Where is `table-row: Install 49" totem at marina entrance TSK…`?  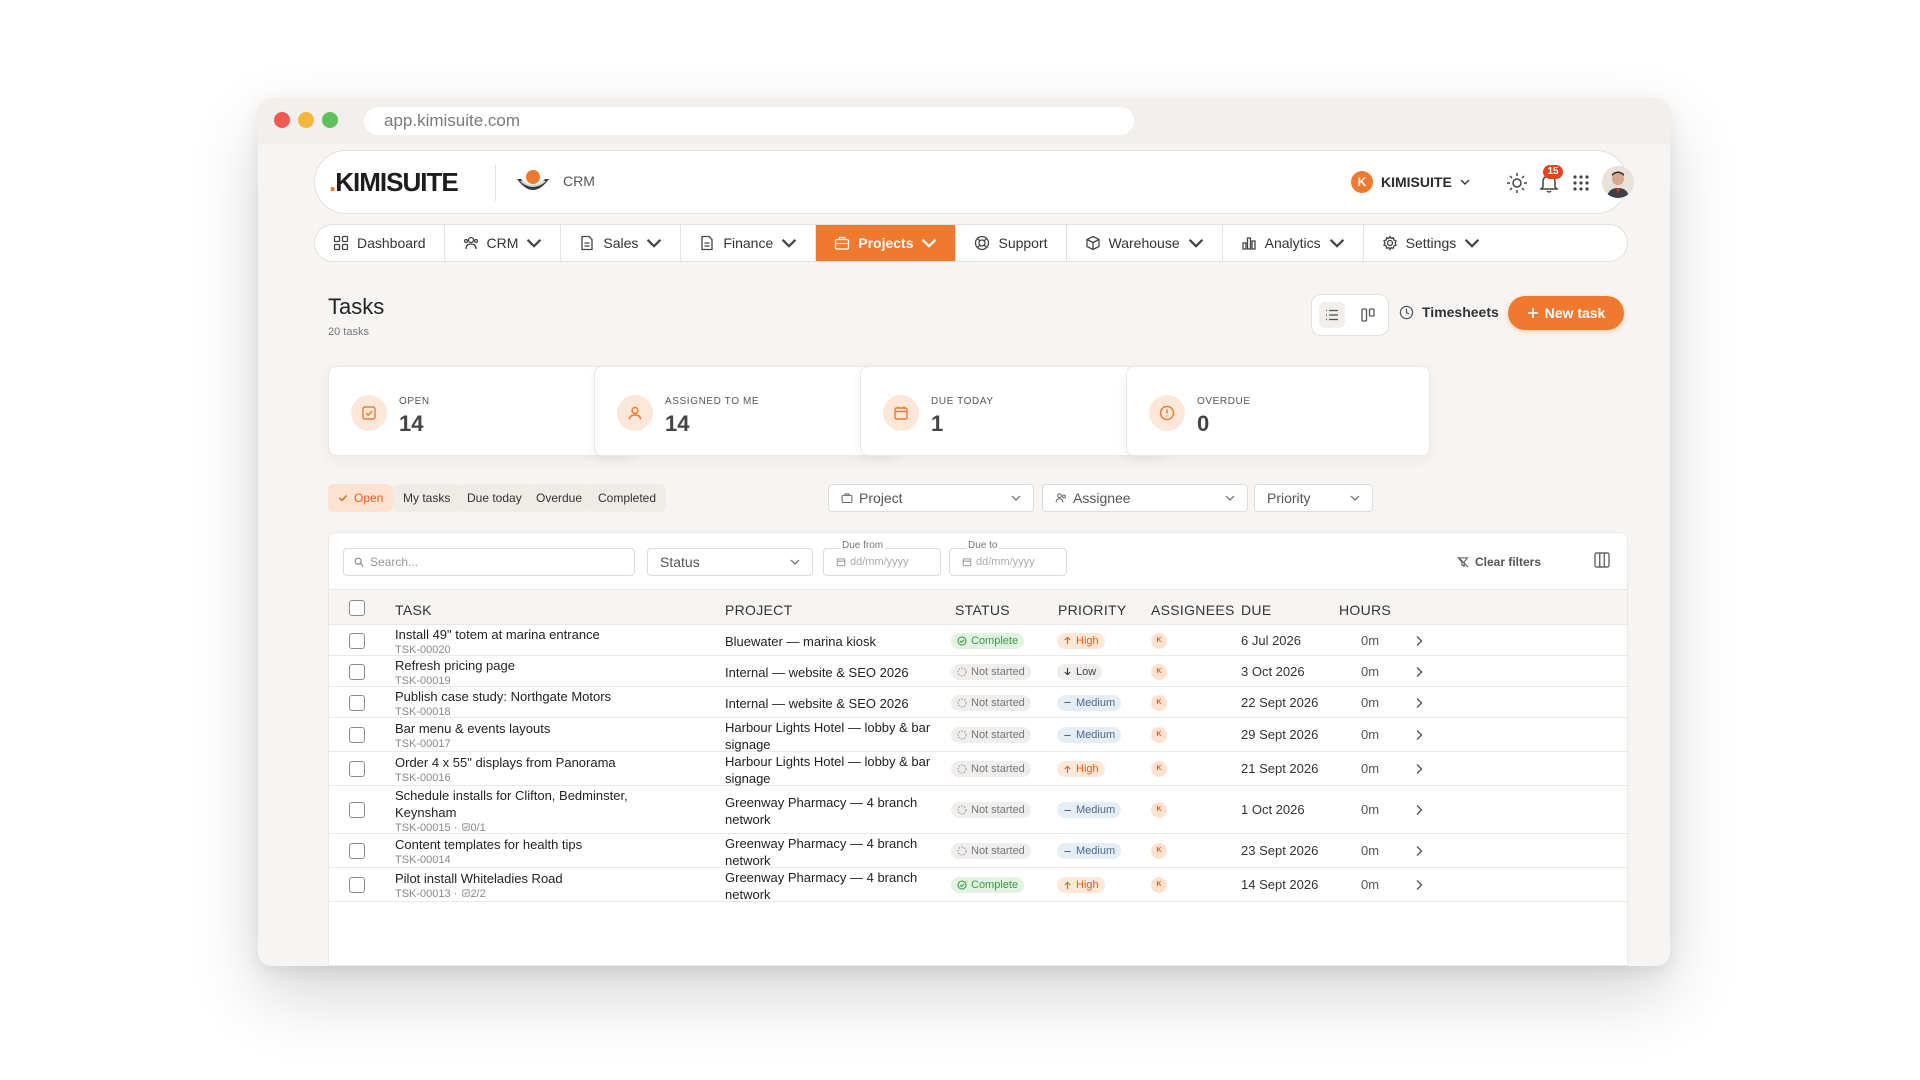 table-row: Install 49" totem at marina entrance TSK… is located at coordinates (978, 640).